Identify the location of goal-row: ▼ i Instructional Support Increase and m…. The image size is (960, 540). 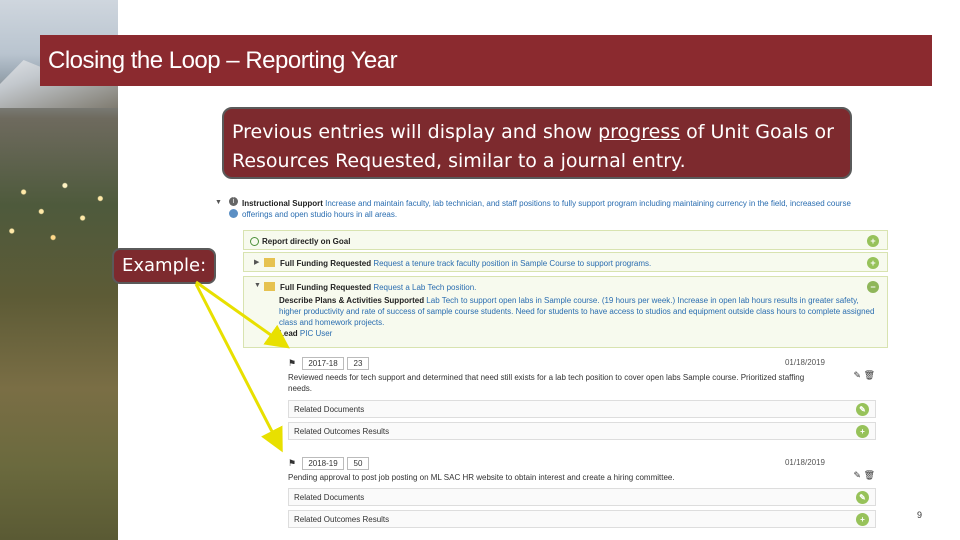
(548, 207).